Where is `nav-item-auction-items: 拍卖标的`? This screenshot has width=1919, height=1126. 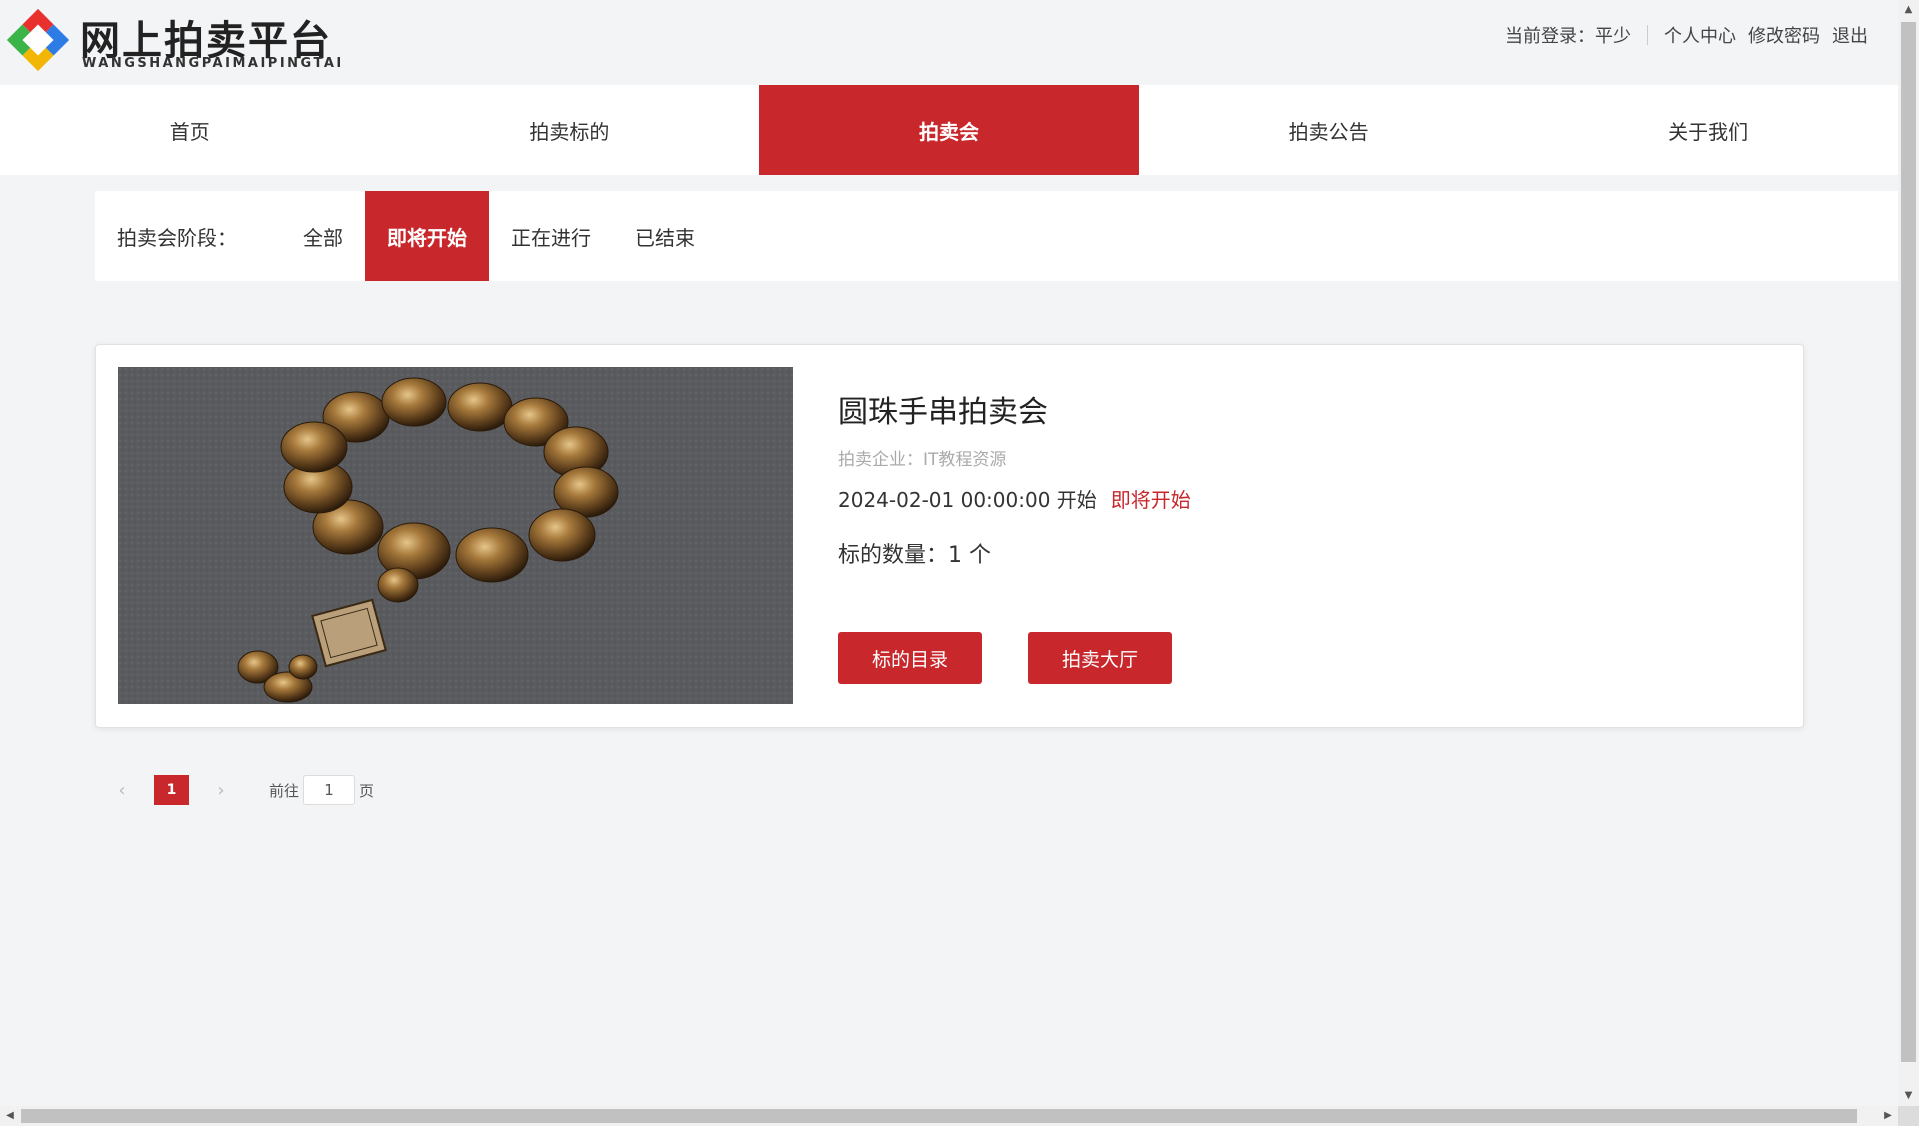 nav-item-auction-items: 拍卖标的 is located at coordinates (570, 130).